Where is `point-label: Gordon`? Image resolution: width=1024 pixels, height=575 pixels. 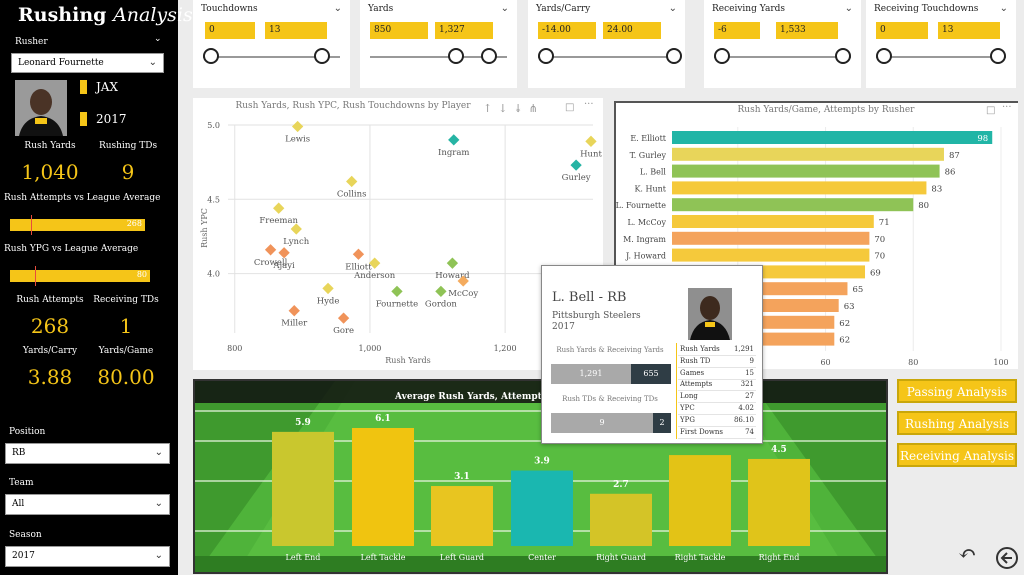 point-label: Gordon is located at coordinates (441, 304).